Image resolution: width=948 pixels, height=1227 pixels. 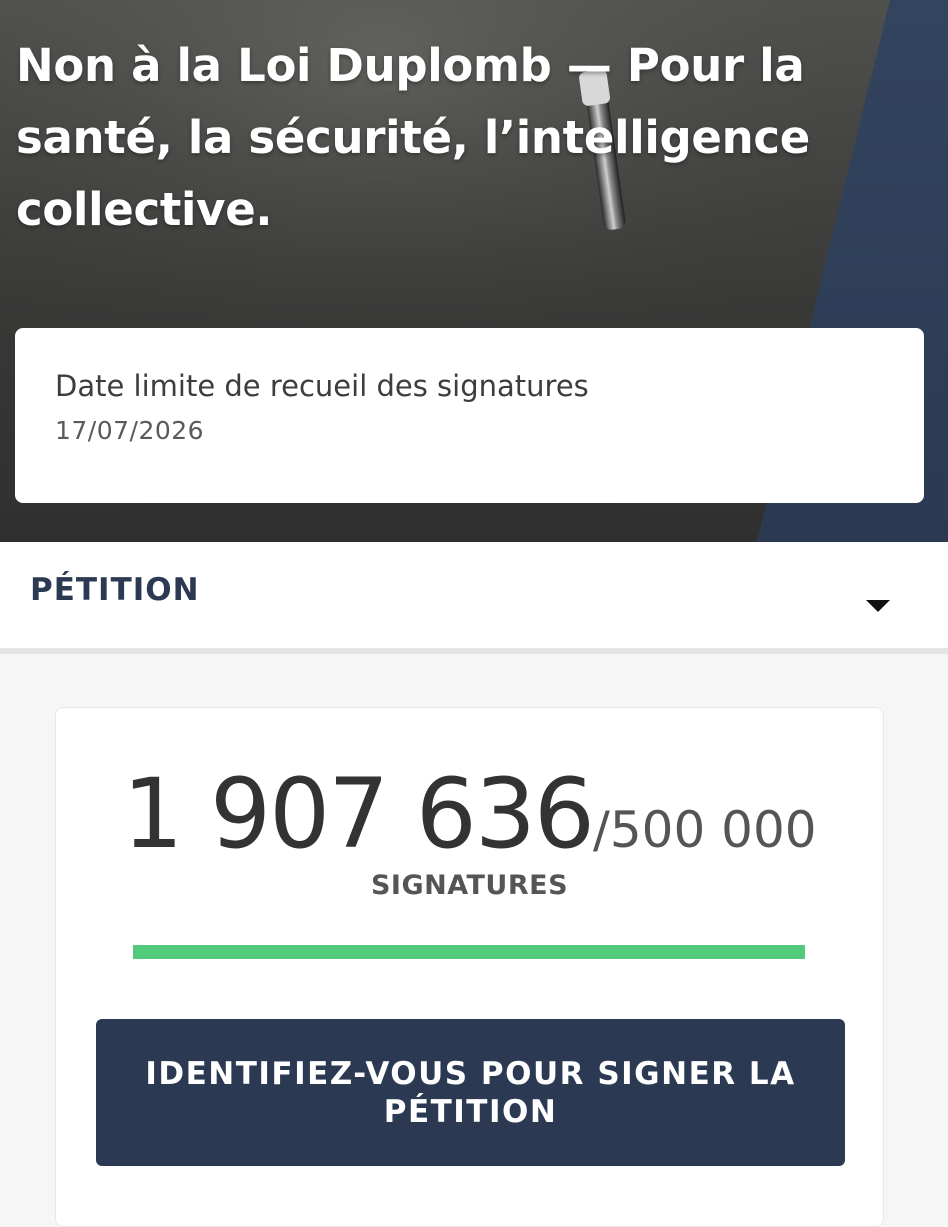 What do you see at coordinates (474, 598) in the screenshot?
I see `petition-section-toggle: PÉTITION` at bounding box center [474, 598].